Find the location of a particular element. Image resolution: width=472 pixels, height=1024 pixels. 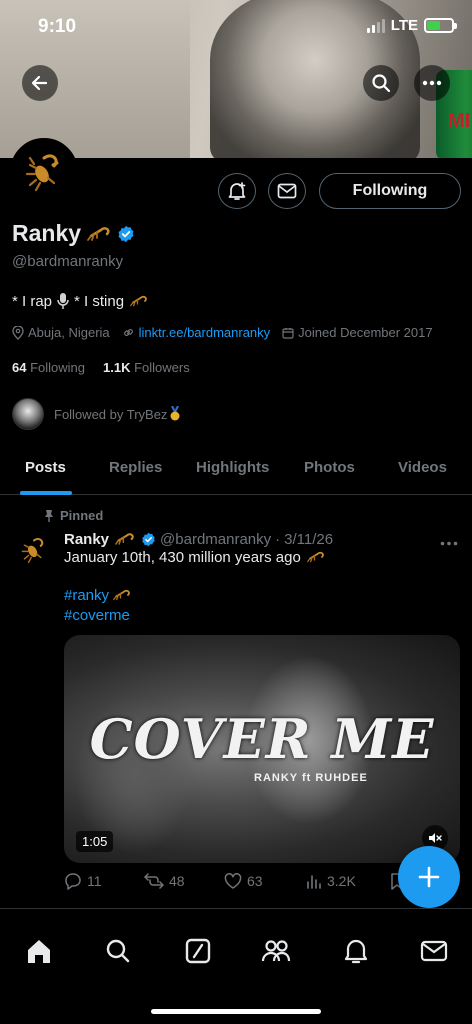

profile-bio: * I rap * I sting is located at coordinates (81, 301).